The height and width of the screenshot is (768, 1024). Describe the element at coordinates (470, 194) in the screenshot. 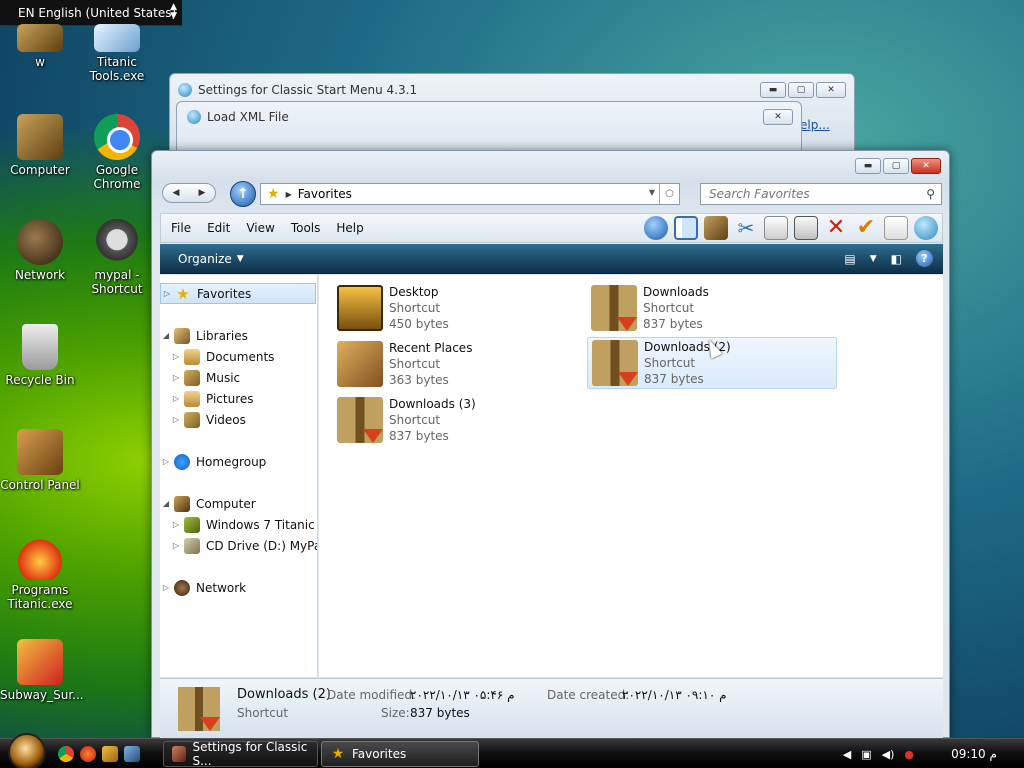

I see `address-bar: ★ ▶ Favorites ▼ ○` at that location.